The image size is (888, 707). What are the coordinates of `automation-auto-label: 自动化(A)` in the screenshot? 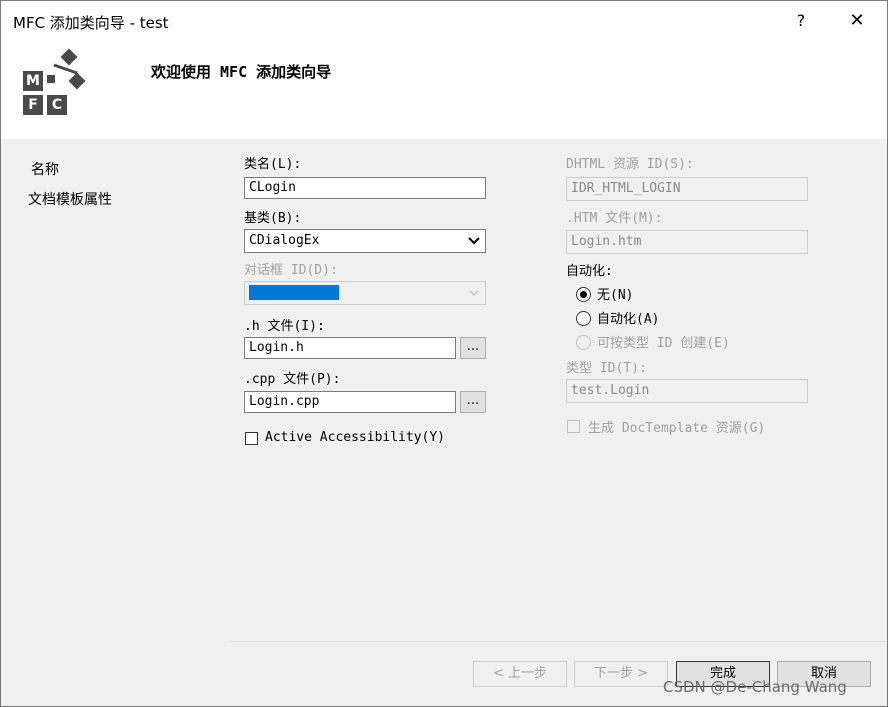 It's located at (628, 319).